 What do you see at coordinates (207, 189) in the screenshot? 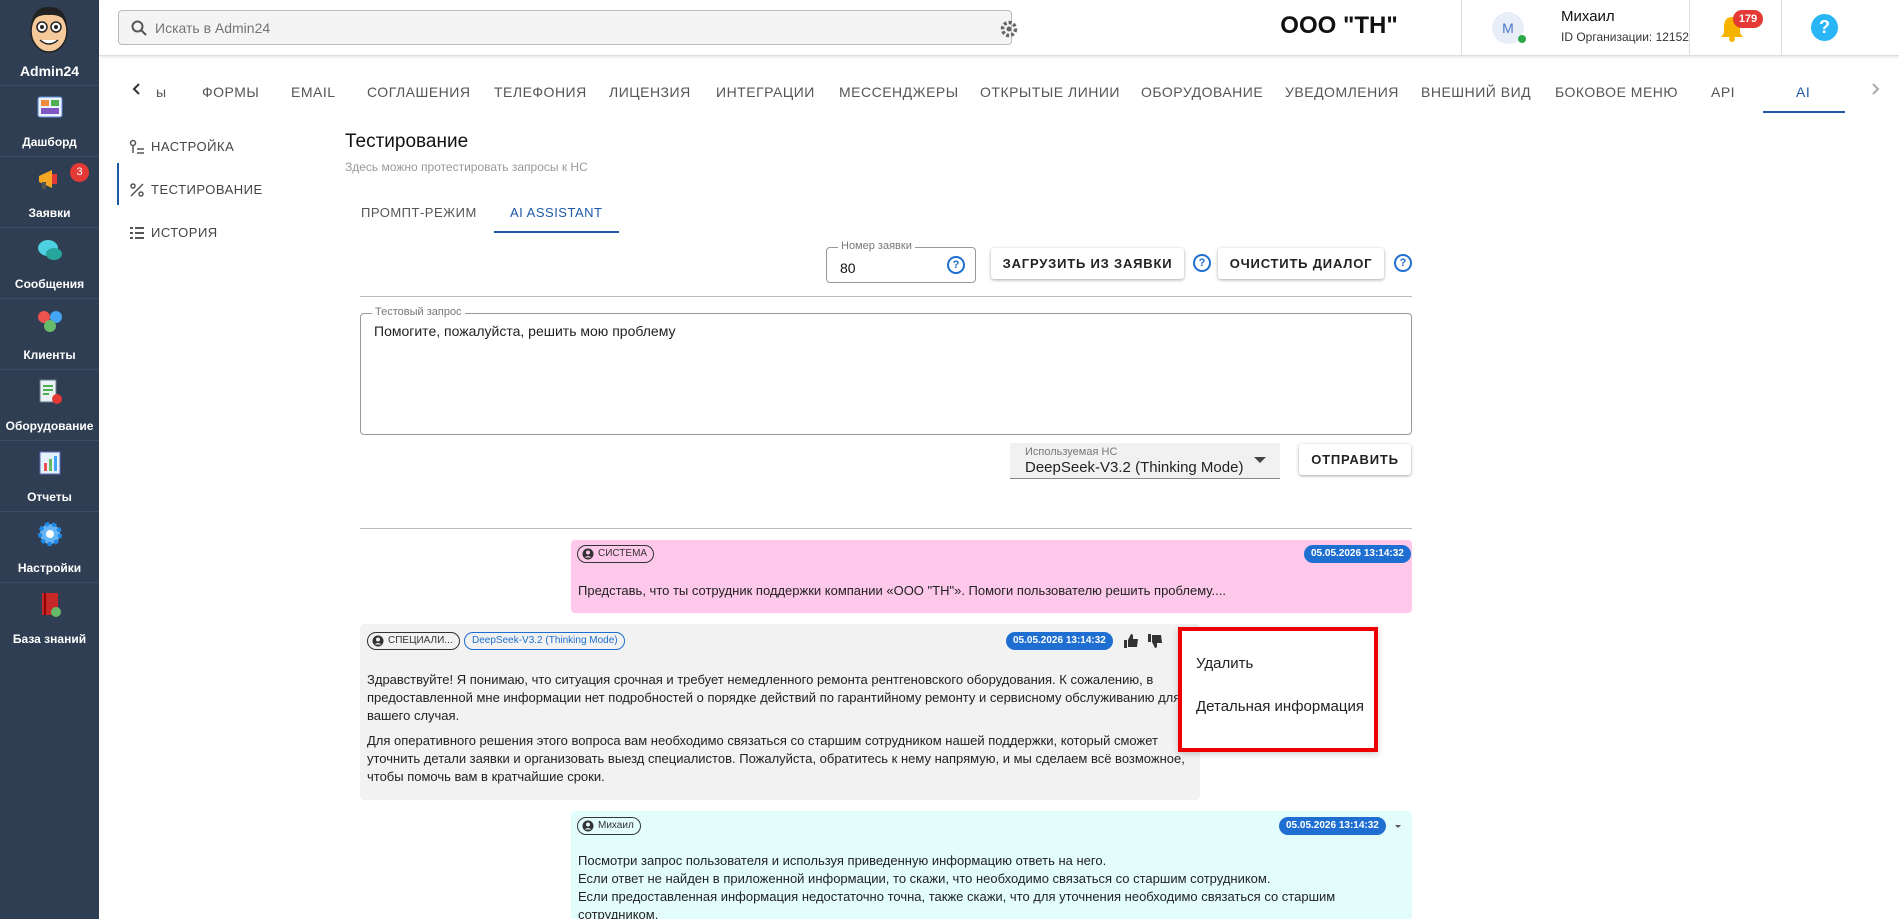
I see `submenu-label: ТЕСТИРОВАНИЕ` at bounding box center [207, 189].